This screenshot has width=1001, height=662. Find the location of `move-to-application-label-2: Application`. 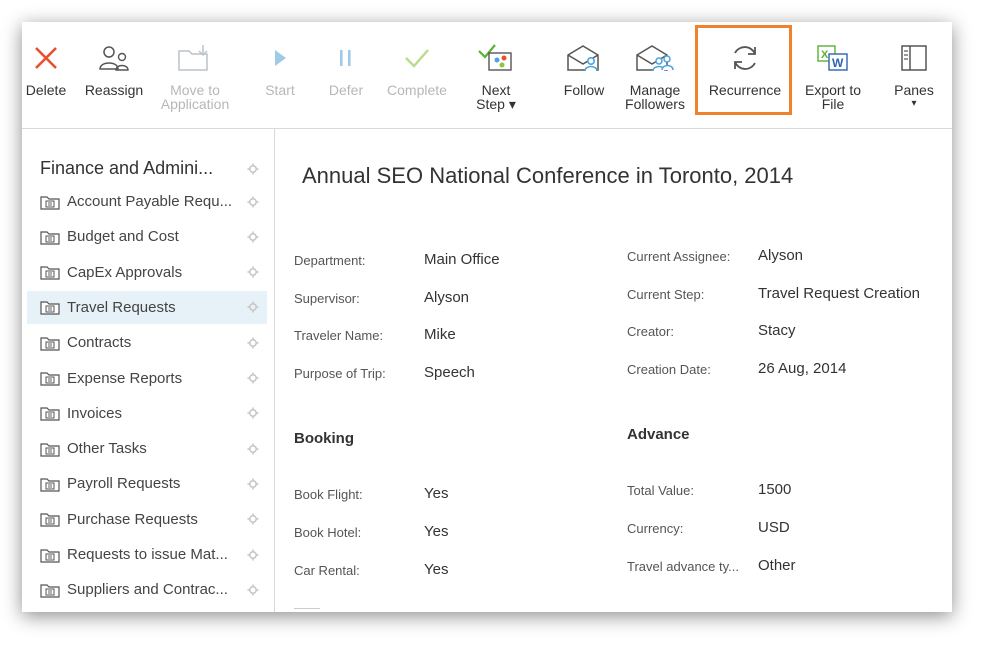

move-to-application-label-2: Application is located at coordinates (195, 104).